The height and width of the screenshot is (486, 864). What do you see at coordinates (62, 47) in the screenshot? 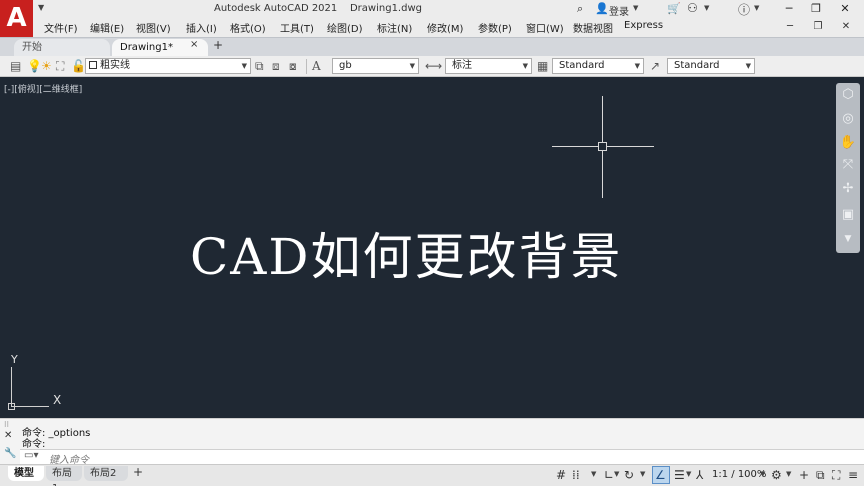
I see `tab-start: 开始` at bounding box center [62, 47].